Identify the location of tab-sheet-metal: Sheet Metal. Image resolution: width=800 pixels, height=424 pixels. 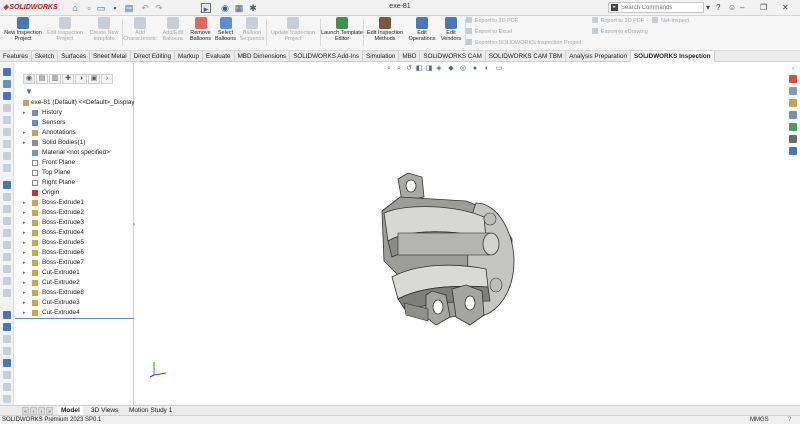
(110, 56).